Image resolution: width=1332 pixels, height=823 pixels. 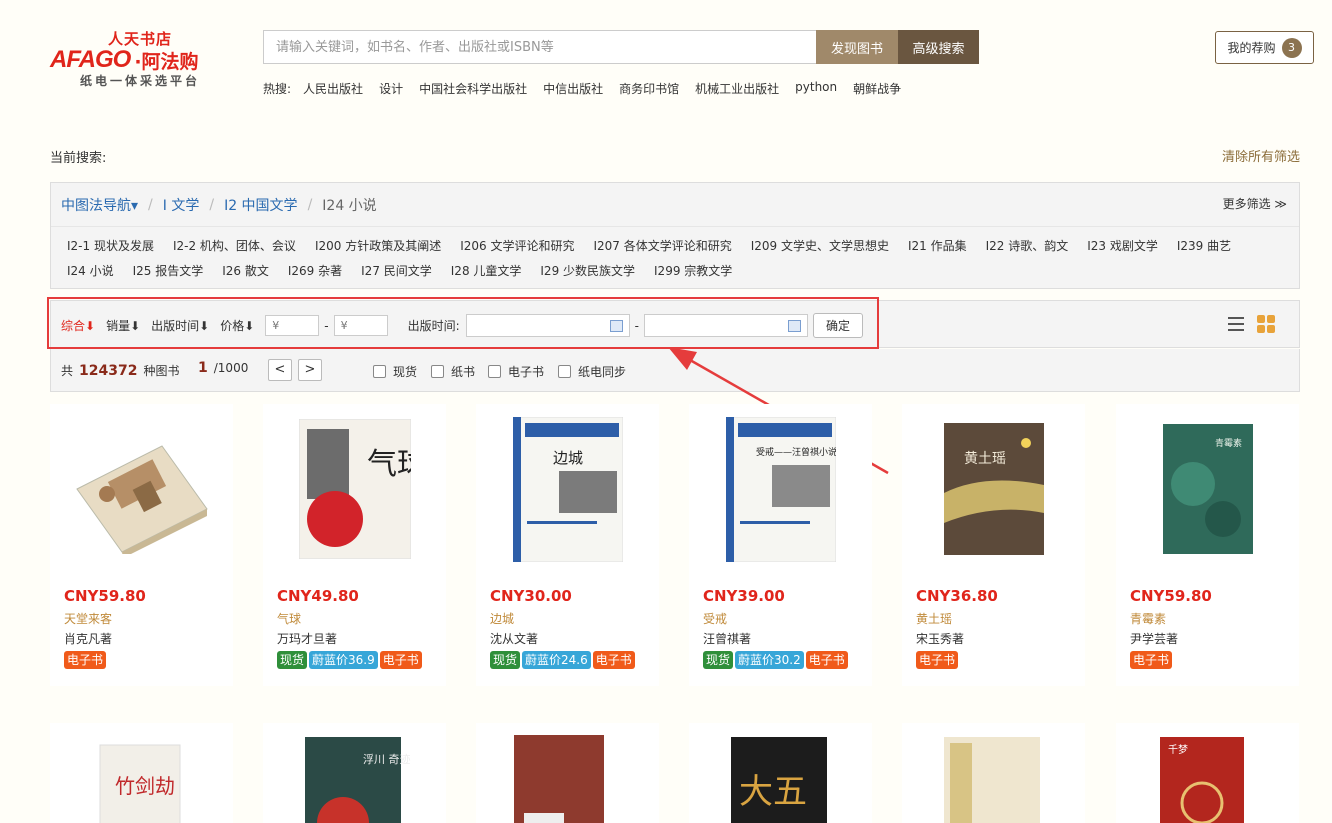 I want to click on clc-nav-dropdown: 中图法导航▾, so click(x=99, y=205).